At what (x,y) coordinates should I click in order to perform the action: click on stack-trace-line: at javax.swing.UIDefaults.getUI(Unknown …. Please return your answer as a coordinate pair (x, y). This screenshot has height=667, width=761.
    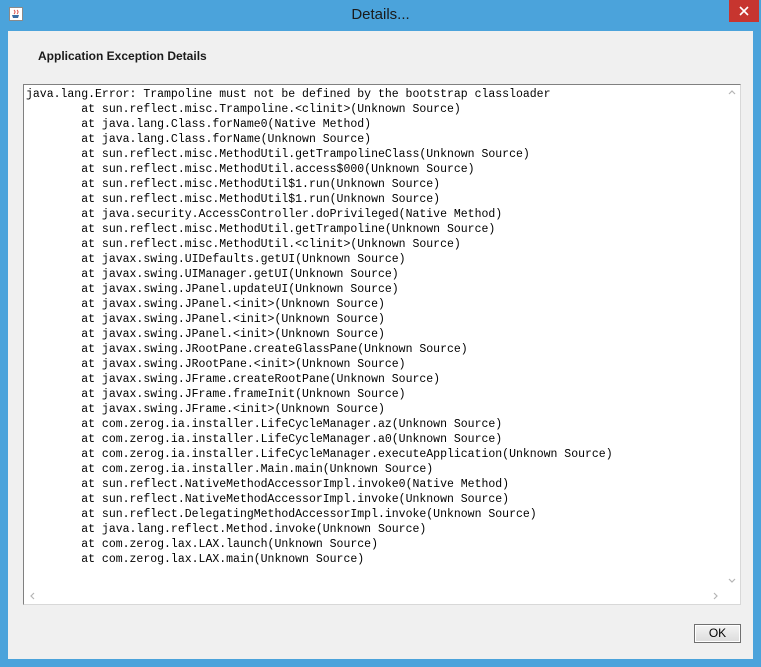
    Looking at the image, I should click on (216, 259).